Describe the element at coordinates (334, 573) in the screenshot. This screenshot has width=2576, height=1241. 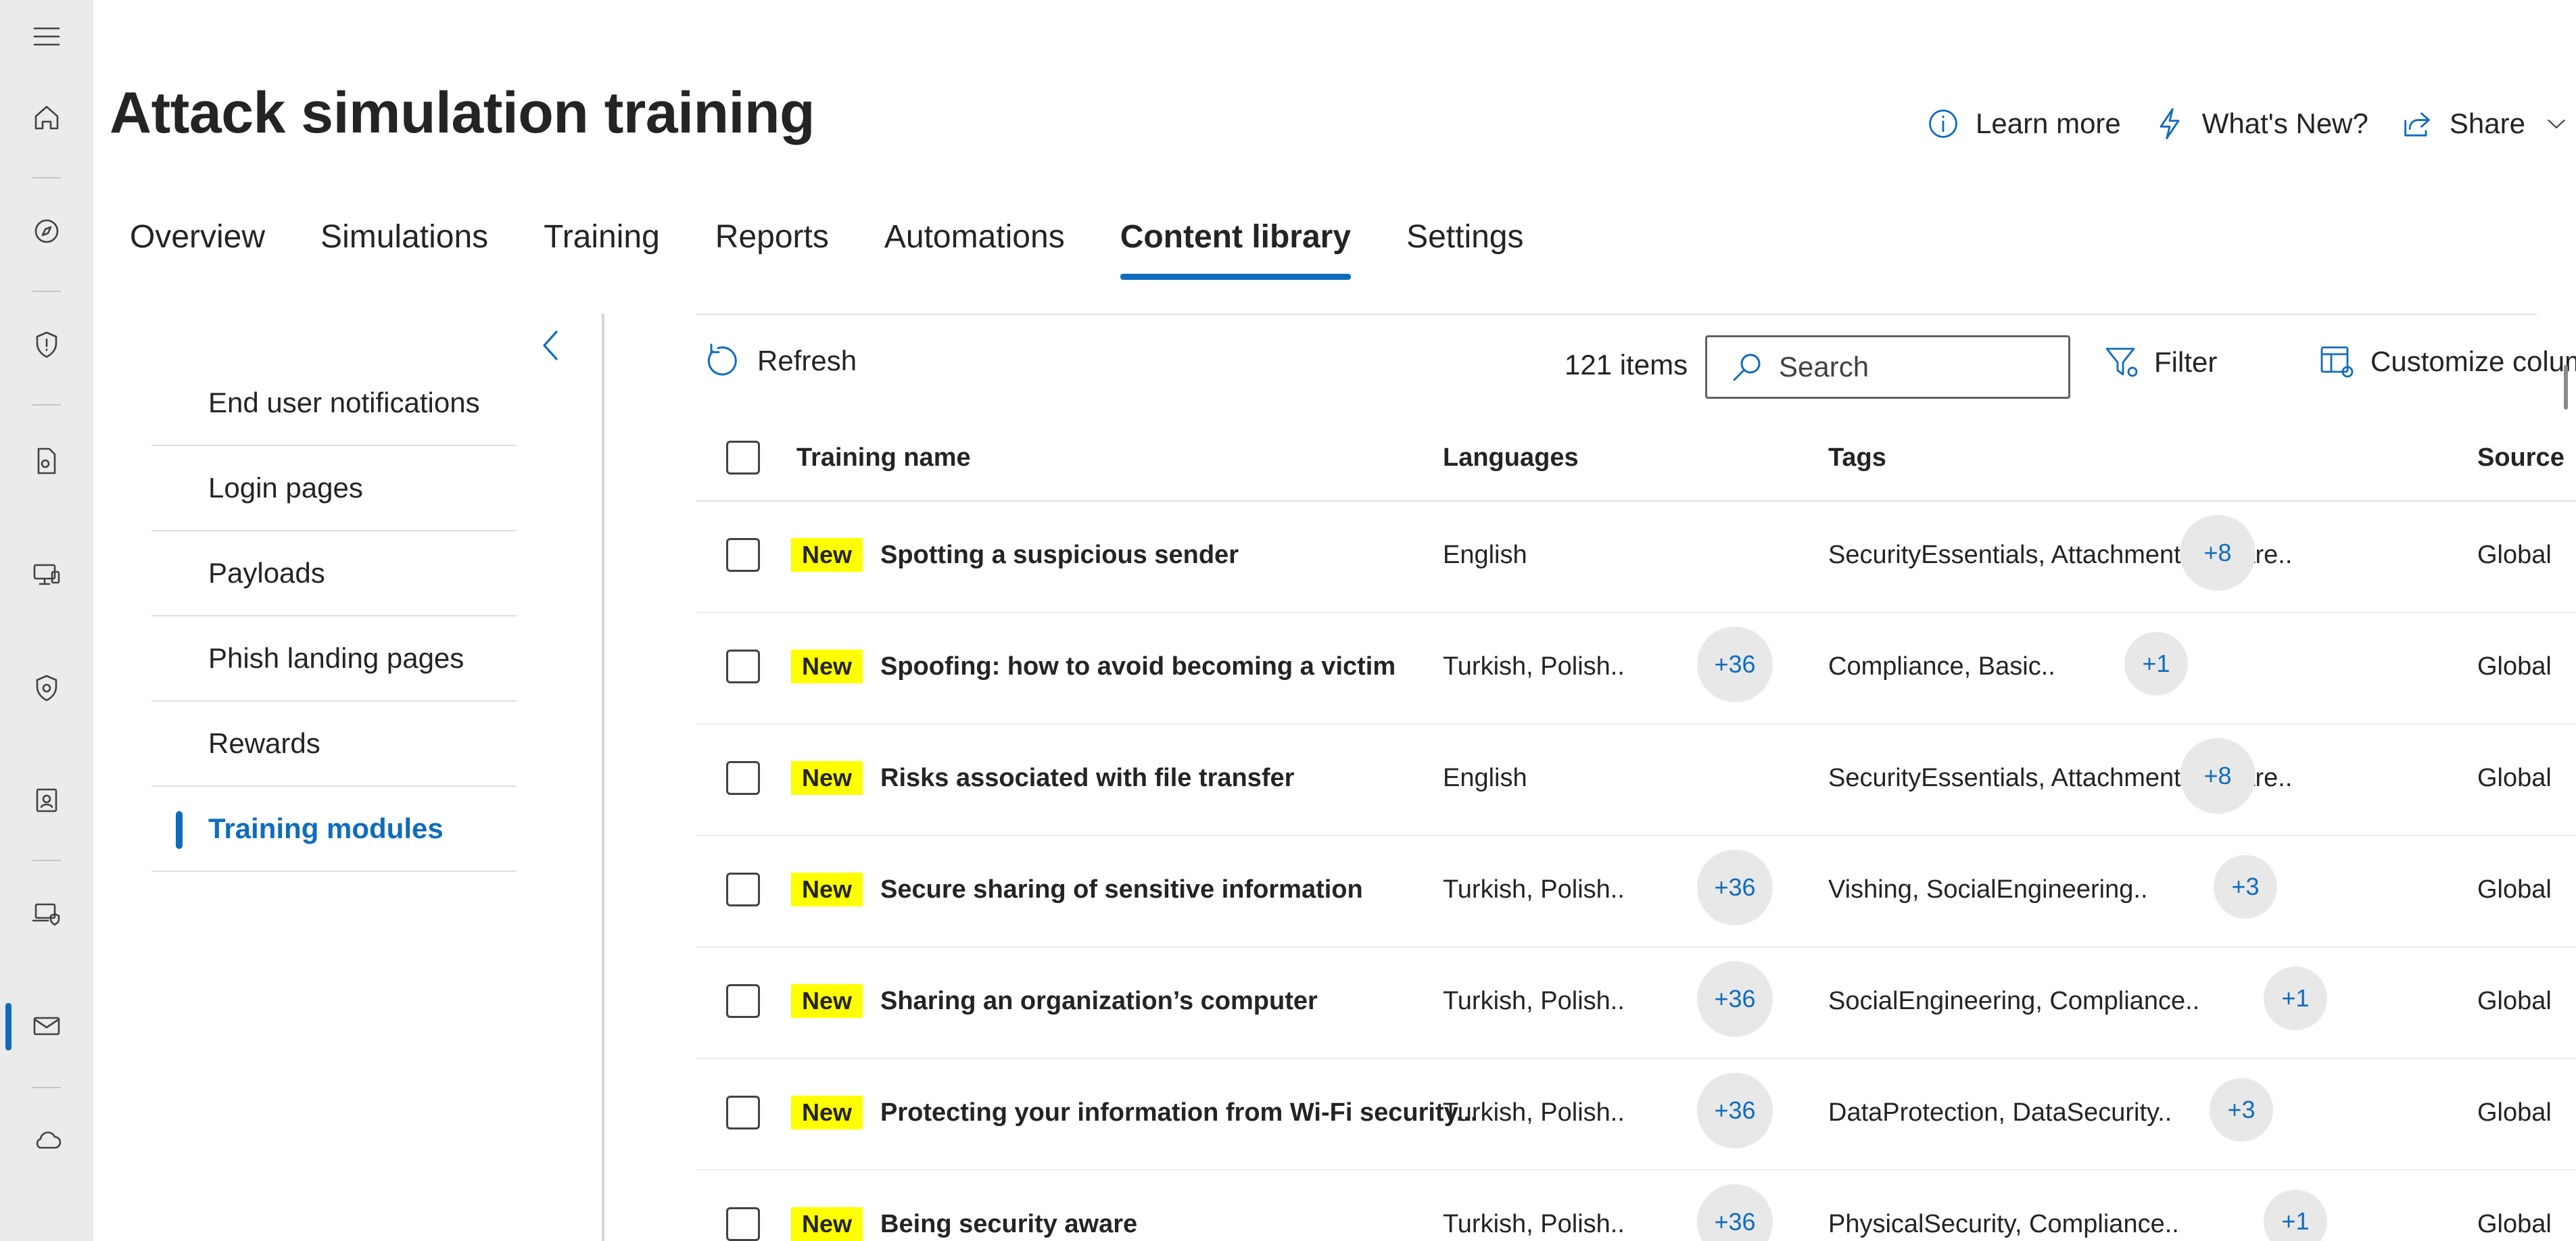
I see `subnav-item-payloads: Payloads` at that location.